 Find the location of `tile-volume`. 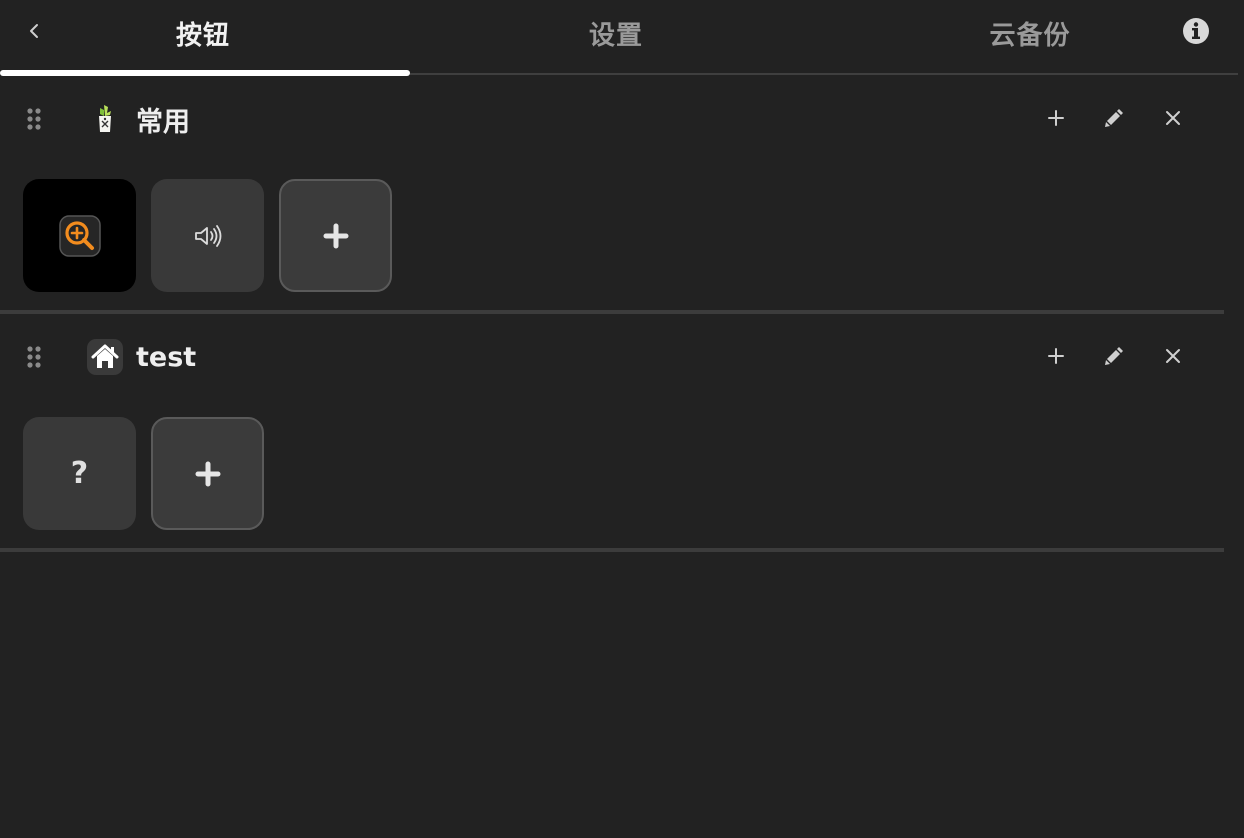

tile-volume is located at coordinates (207, 235).